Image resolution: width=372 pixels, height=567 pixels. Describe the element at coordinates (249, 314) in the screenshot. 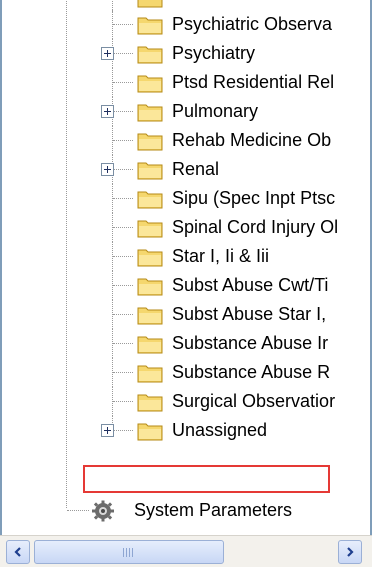

I see `tree-item-label: Subst Abuse Star I,` at that location.